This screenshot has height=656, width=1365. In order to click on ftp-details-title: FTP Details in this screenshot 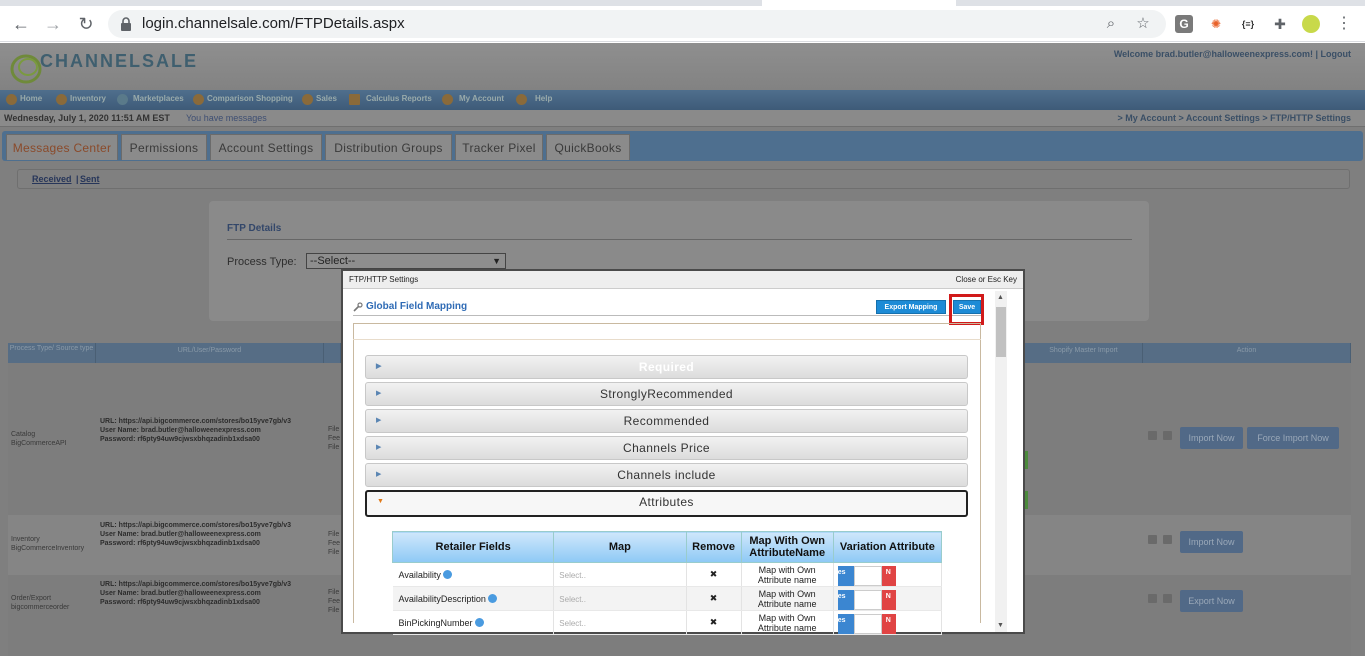, I will do `click(254, 228)`.